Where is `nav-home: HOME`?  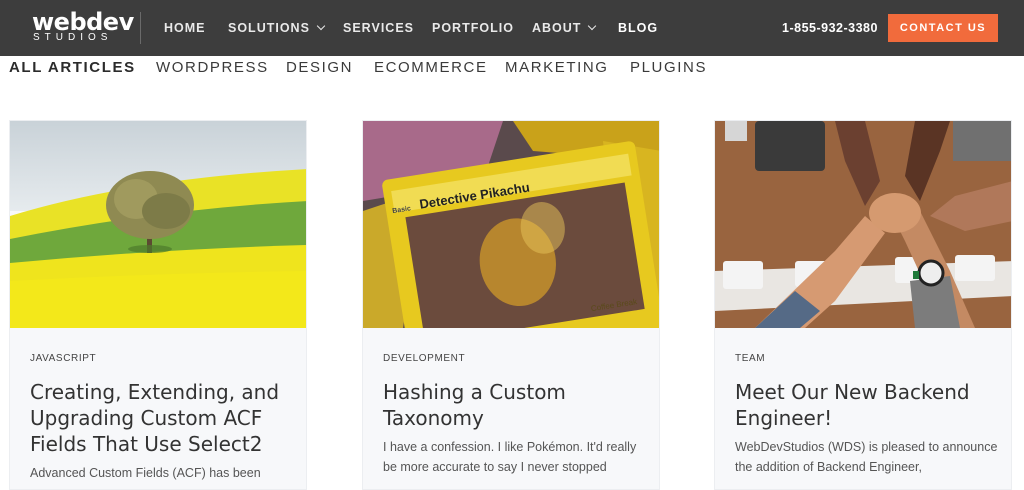
nav-home: HOME is located at coordinates (185, 28).